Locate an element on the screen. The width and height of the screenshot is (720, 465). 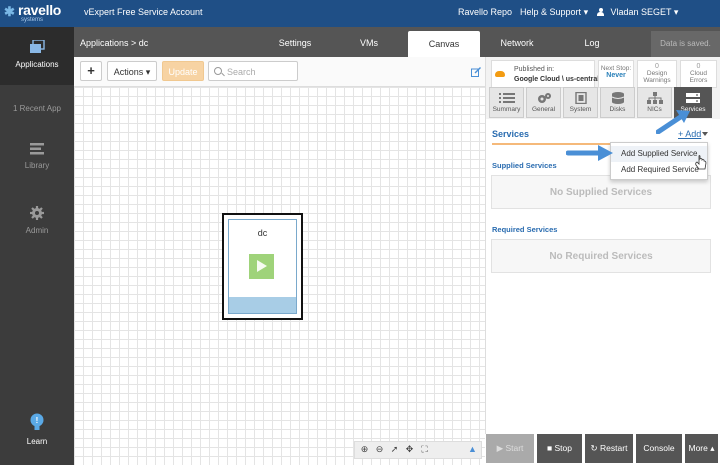
vm-node: dc is located at coordinates (262, 266).